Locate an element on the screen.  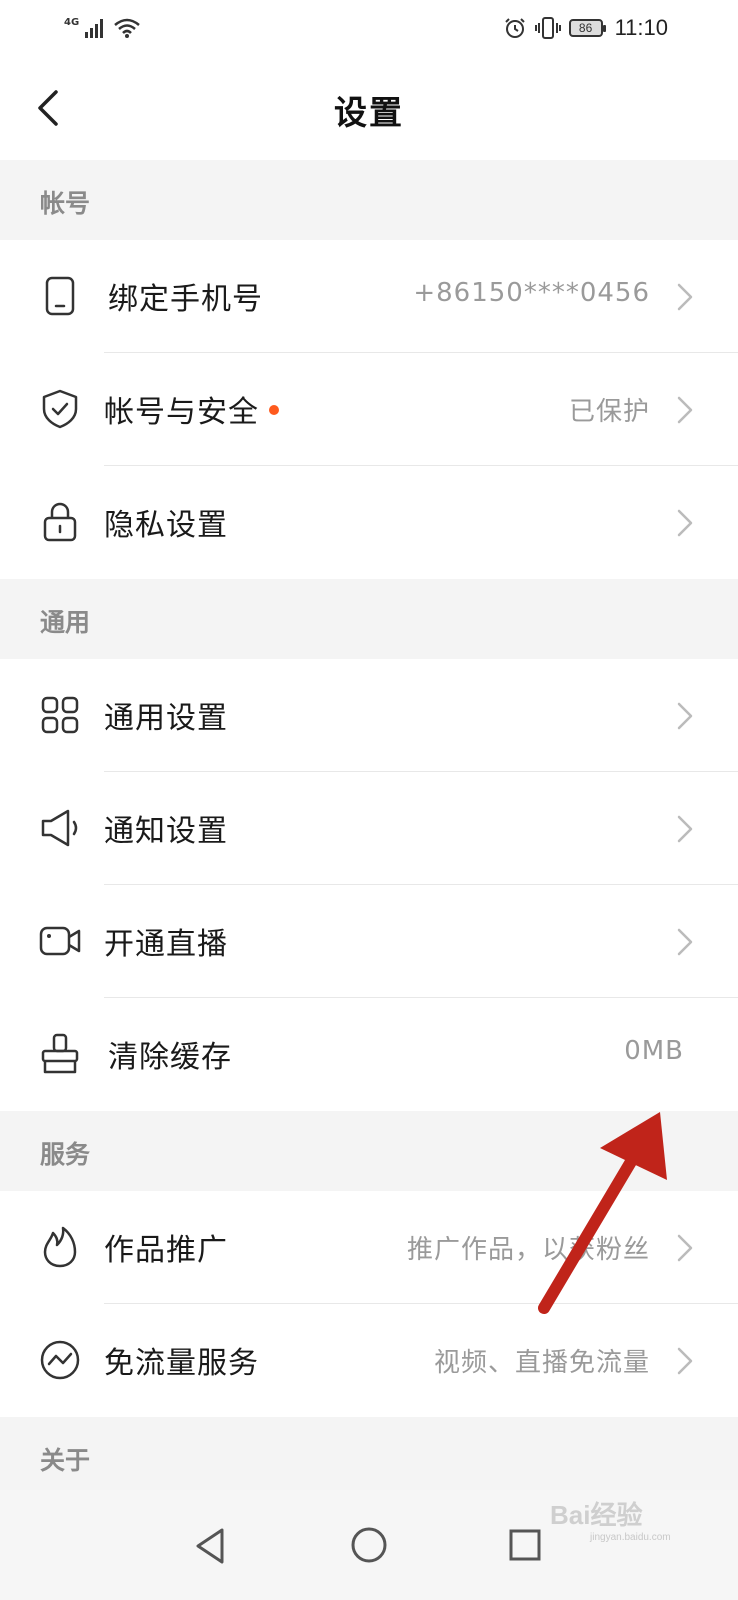
setting-label: 隐私设置 is located at coordinates (166, 525).